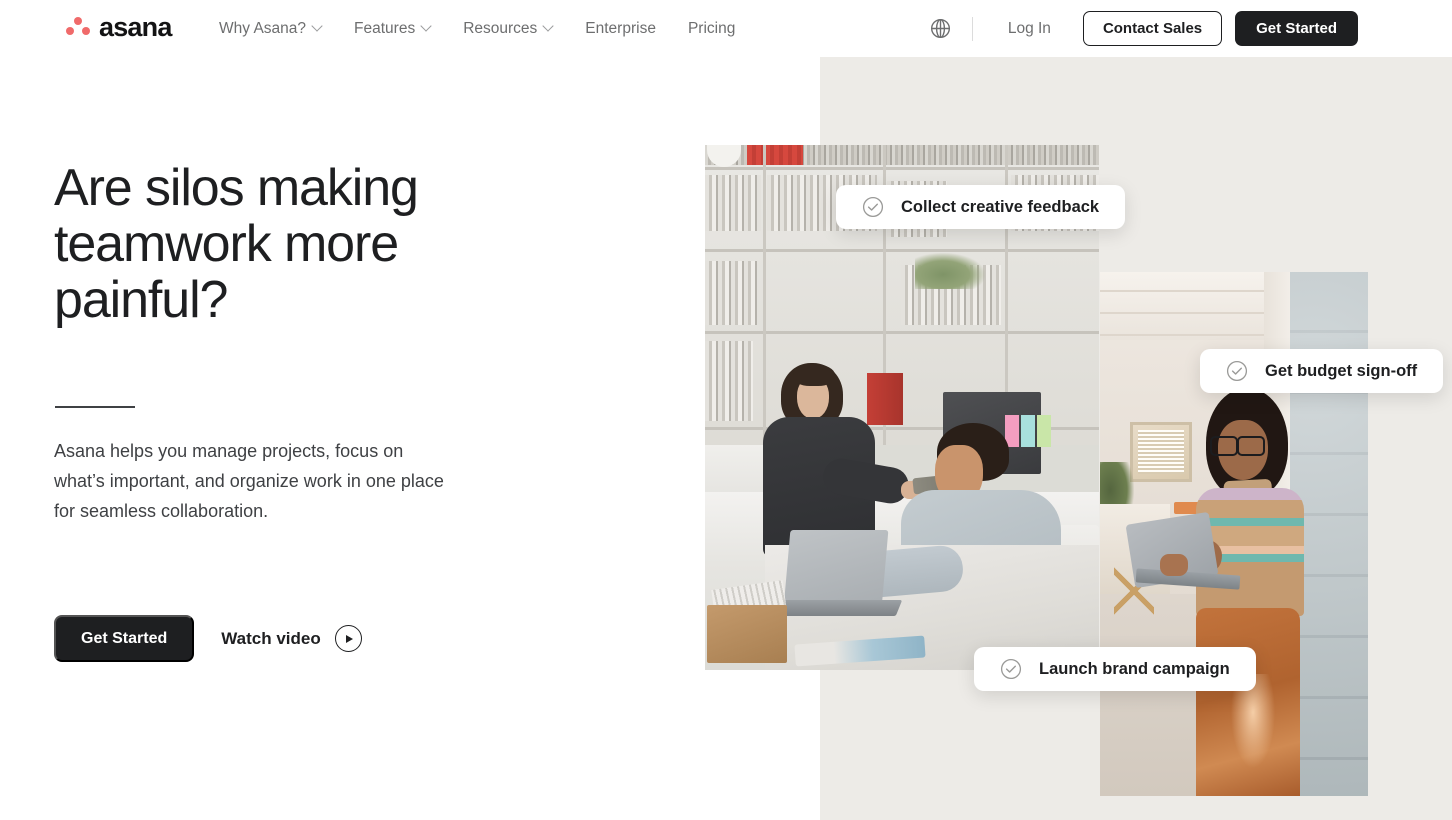 Image resolution: width=1452 pixels, height=820 pixels. What do you see at coordinates (95, 407) in the screenshot?
I see `hero-divider` at bounding box center [95, 407].